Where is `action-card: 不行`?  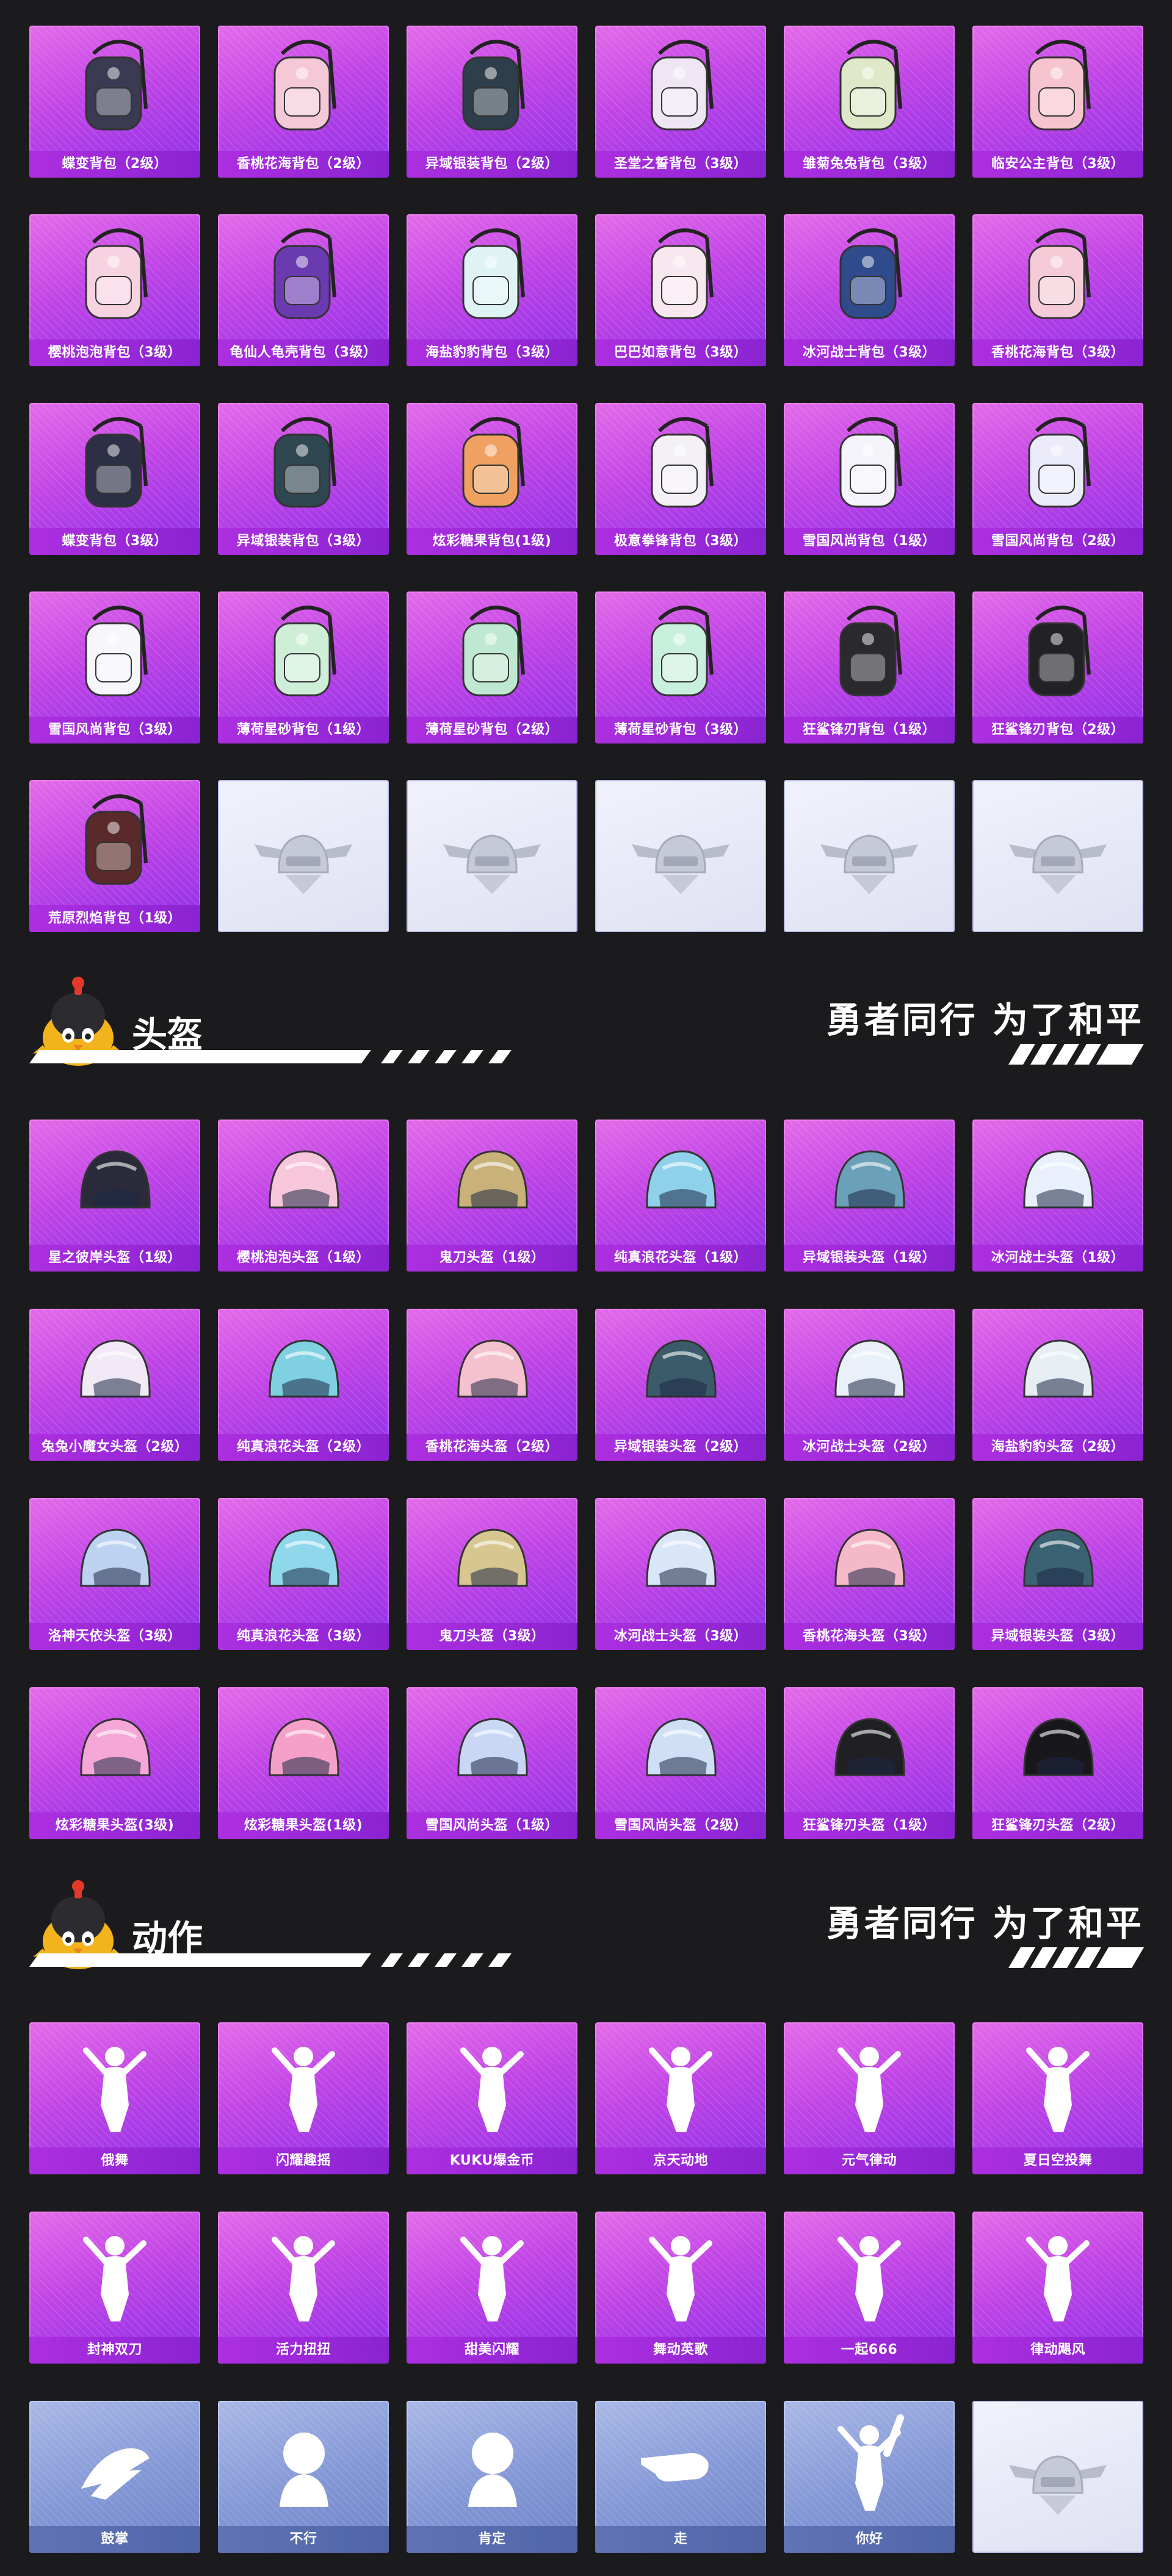
action-card: 不行 is located at coordinates (303, 2477).